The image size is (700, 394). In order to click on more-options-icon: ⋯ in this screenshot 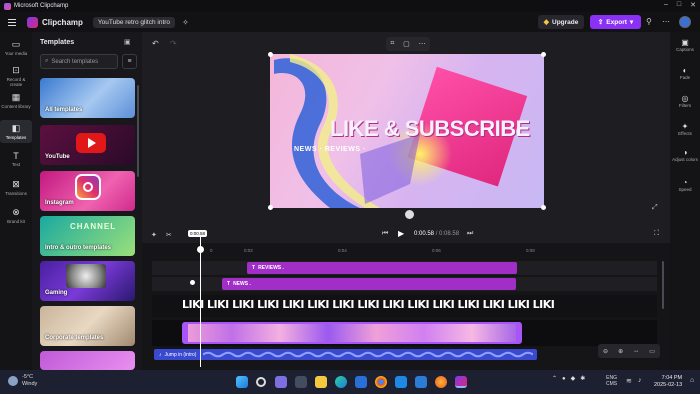, I will do `click(666, 21)`.